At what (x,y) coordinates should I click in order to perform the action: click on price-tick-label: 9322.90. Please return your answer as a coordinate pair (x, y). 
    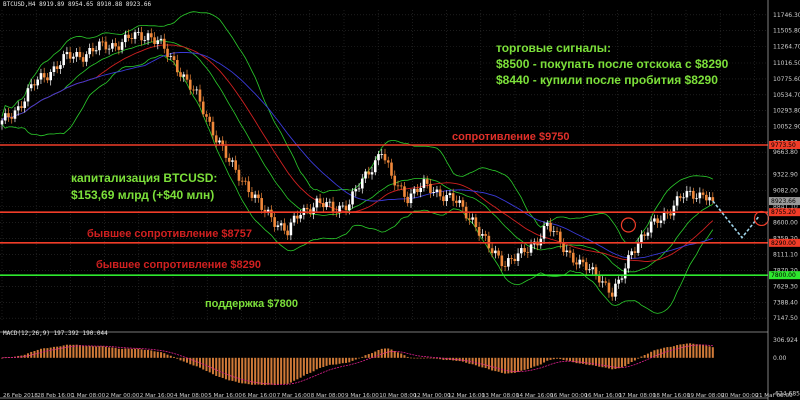
    Looking at the image, I should click on (785, 175).